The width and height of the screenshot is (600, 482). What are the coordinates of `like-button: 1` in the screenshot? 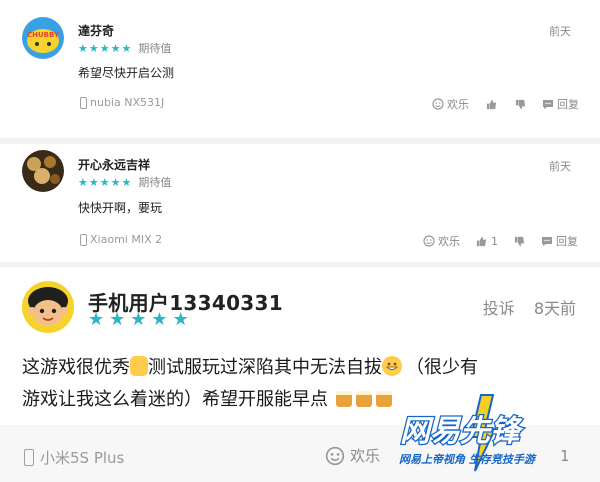 It's located at (487, 241).